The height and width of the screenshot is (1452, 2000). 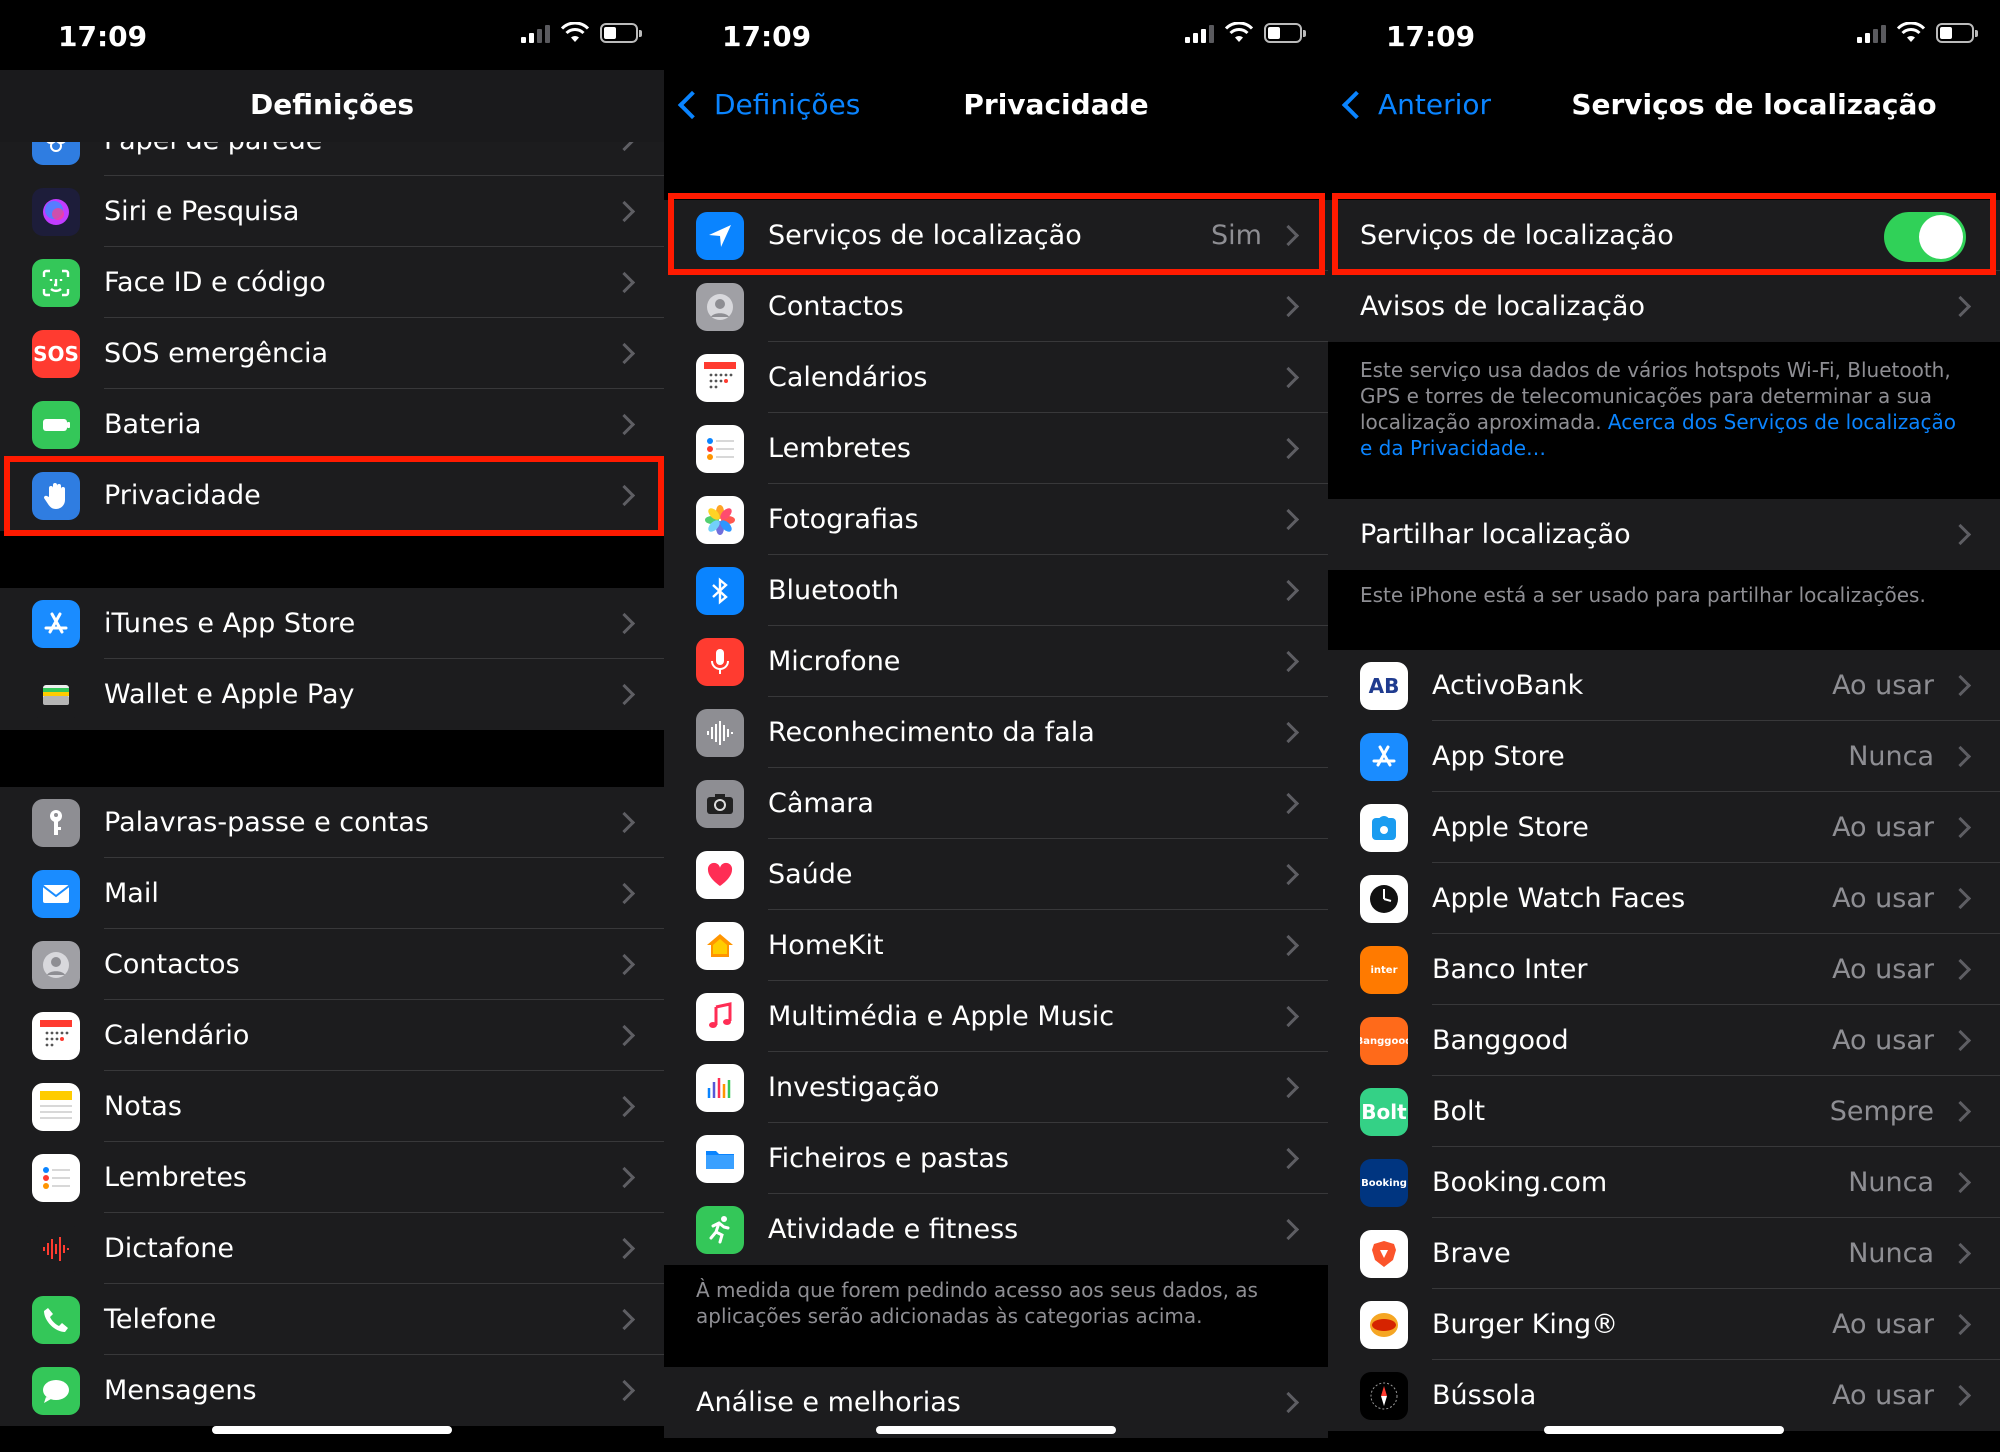 What do you see at coordinates (996, 235) in the screenshot?
I see `list-item: Serviços de localização Sim` at bounding box center [996, 235].